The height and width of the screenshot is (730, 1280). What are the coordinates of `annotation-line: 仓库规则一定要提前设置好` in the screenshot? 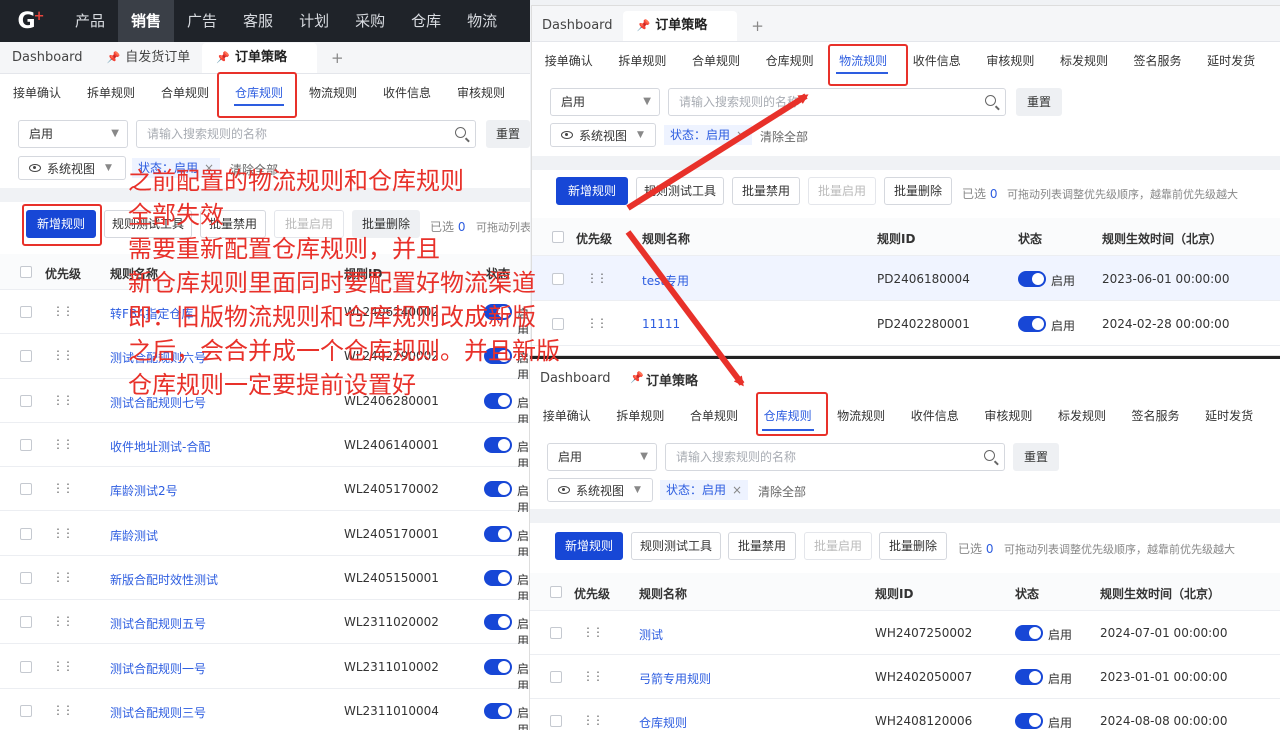 It's located at (272, 385).